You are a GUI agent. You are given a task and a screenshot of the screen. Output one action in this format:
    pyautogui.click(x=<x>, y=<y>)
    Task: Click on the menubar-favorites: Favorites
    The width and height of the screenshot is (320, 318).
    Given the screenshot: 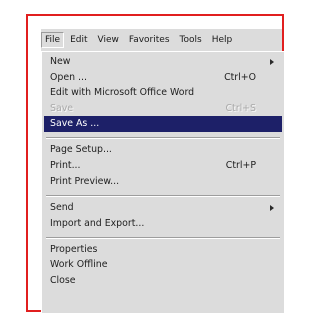 What is the action you would take?
    pyautogui.click(x=149, y=40)
    